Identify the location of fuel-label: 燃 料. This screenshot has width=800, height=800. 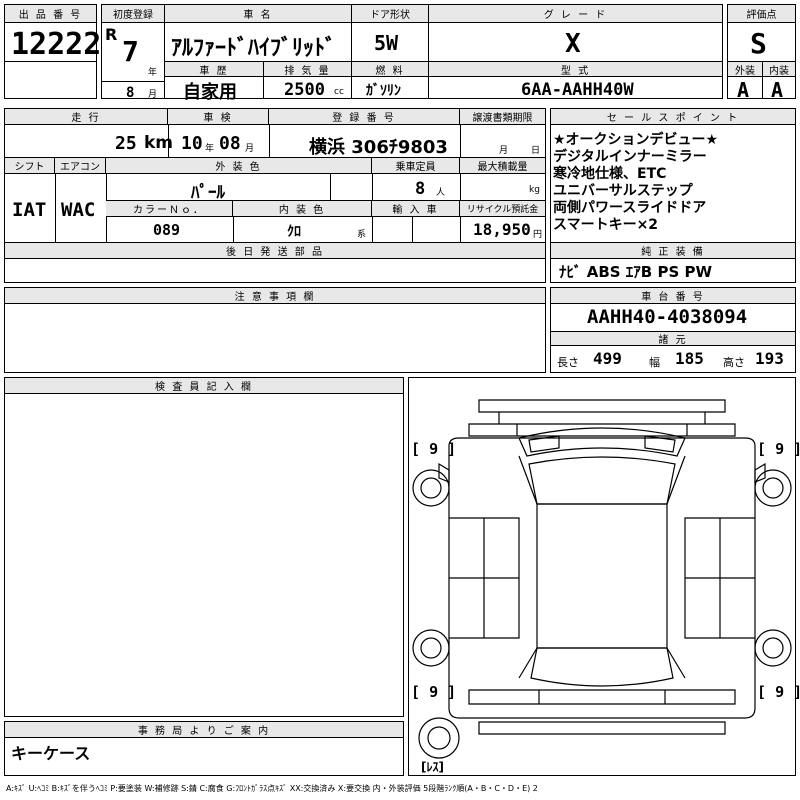
(390, 69).